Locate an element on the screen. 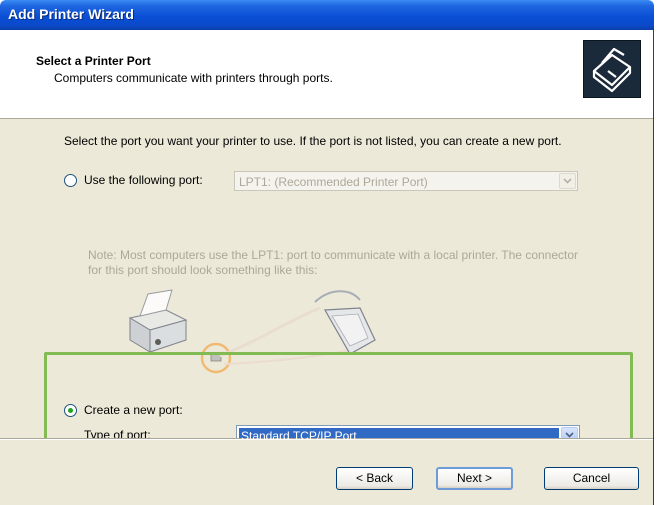  wizard-footer: < Back Next > Cancel is located at coordinates (326, 472).